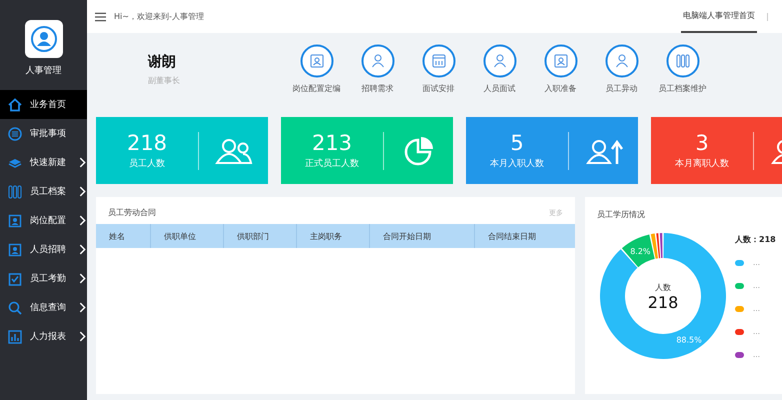  What do you see at coordinates (622, 88) in the screenshot?
I see `shortcut-label: 员工异动` at bounding box center [622, 88].